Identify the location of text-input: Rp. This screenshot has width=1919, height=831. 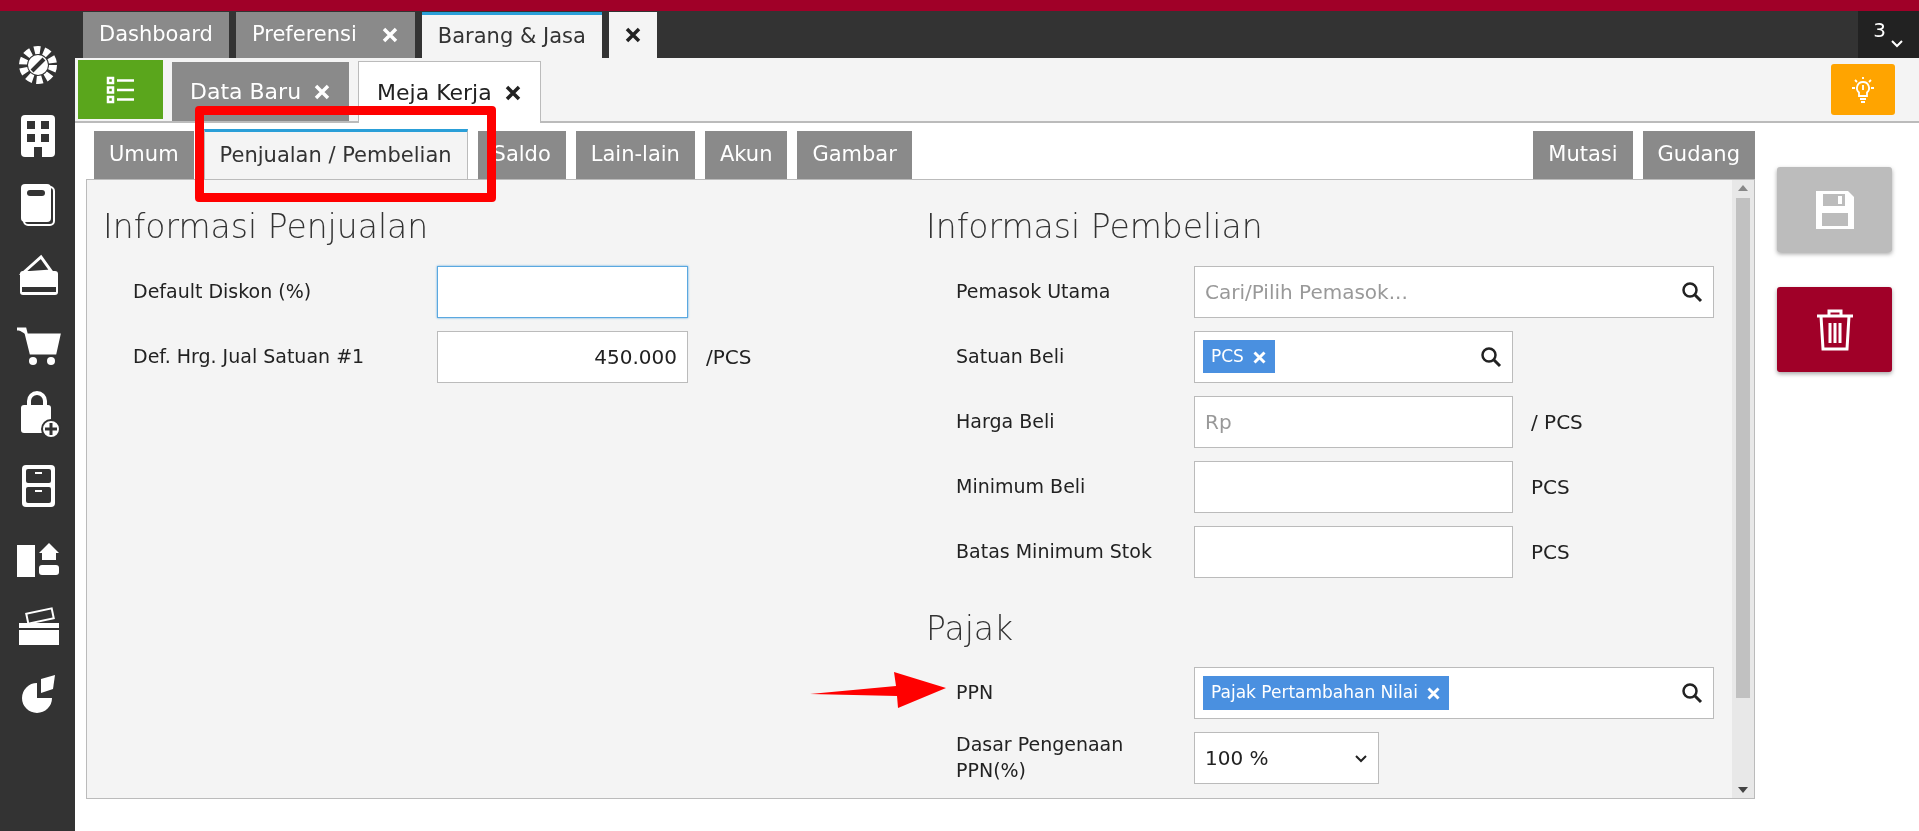
(1353, 421).